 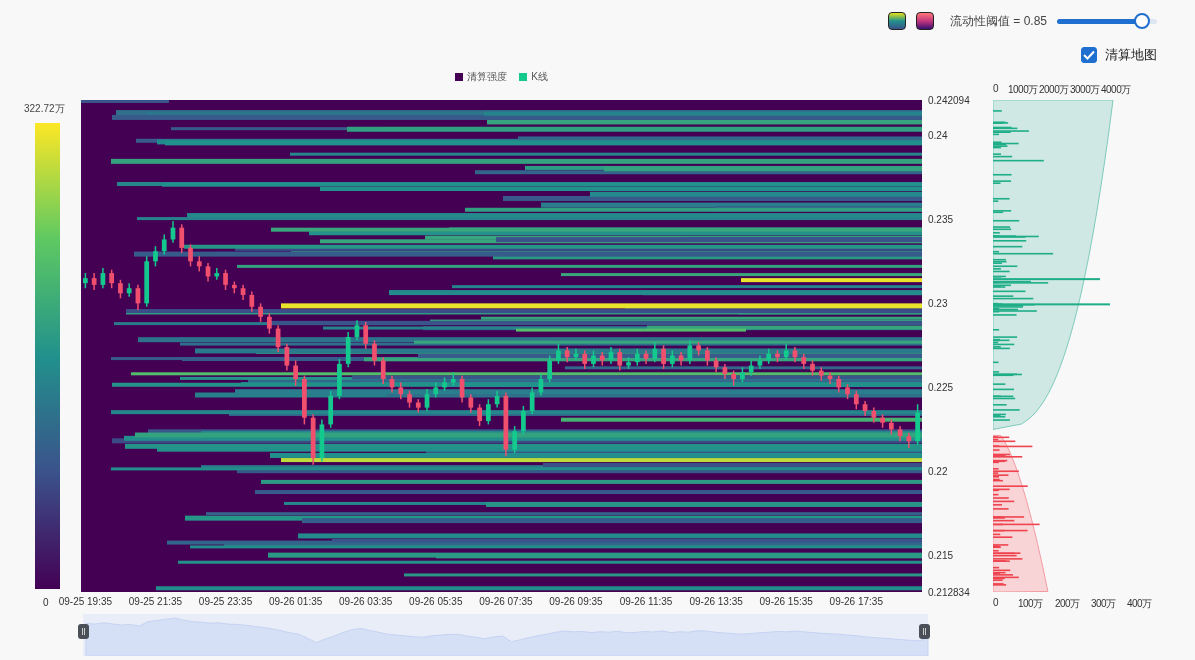 I want to click on price-axis-label: 0.225, so click(x=941, y=387).